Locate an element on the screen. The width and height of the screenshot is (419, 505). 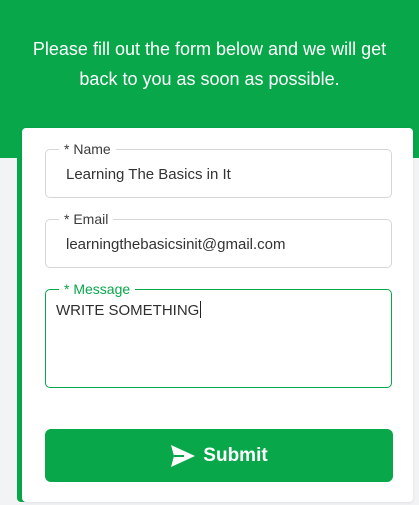
name-label: * Name is located at coordinates (87, 149).